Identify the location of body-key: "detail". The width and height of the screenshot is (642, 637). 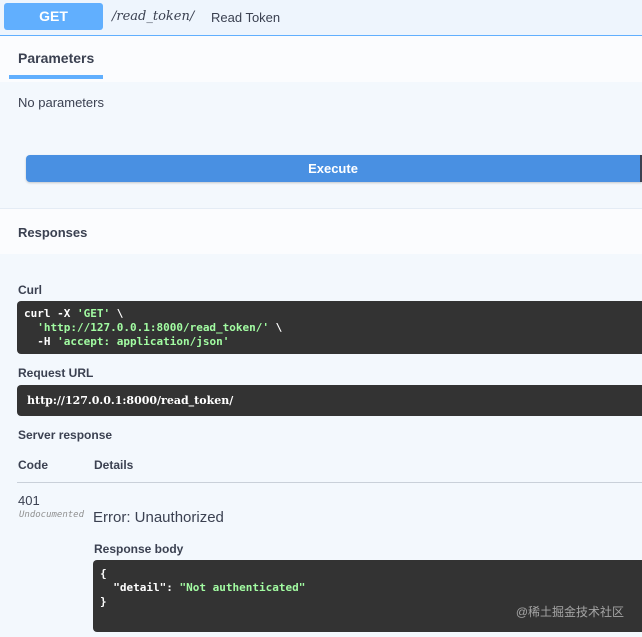
(140, 587).